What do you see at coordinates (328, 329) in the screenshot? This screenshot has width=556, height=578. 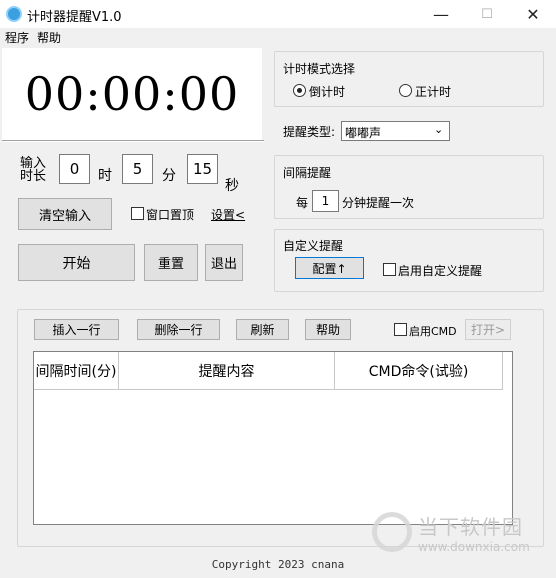 I see `help-button: 帮助` at bounding box center [328, 329].